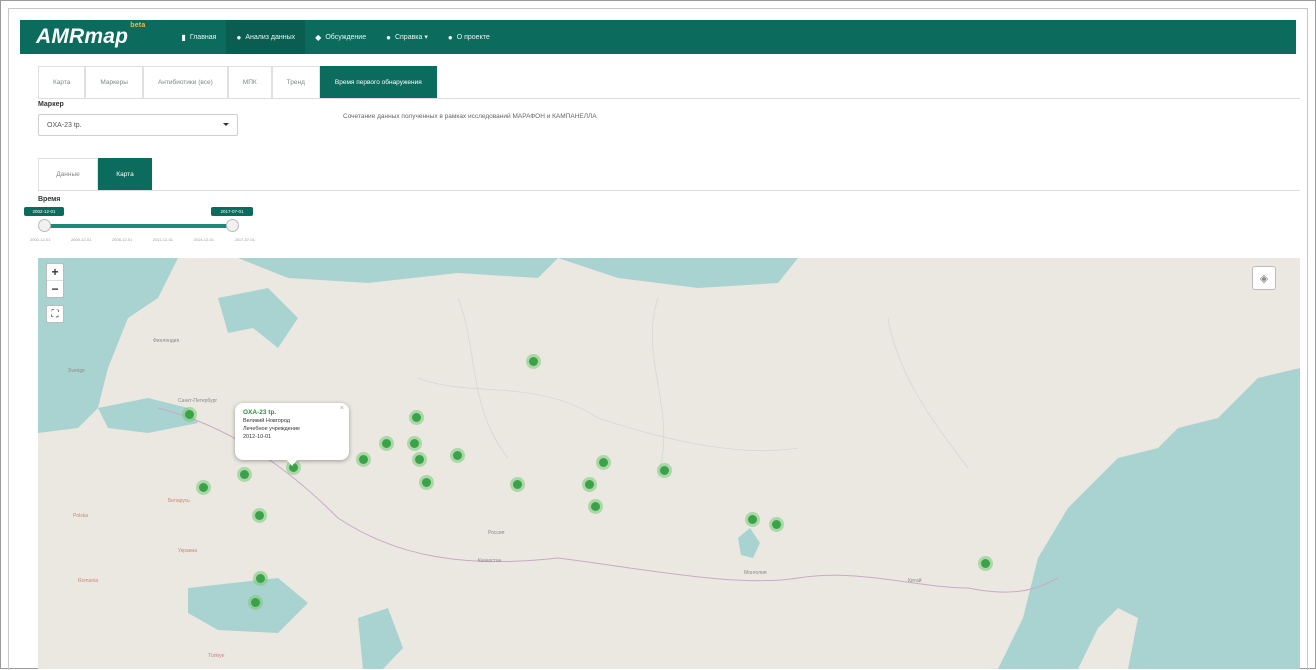 Image resolution: width=1316 pixels, height=670 pixels. What do you see at coordinates (198, 401) in the screenshot?
I see `map-label: Санкт-Петербург` at bounding box center [198, 401].